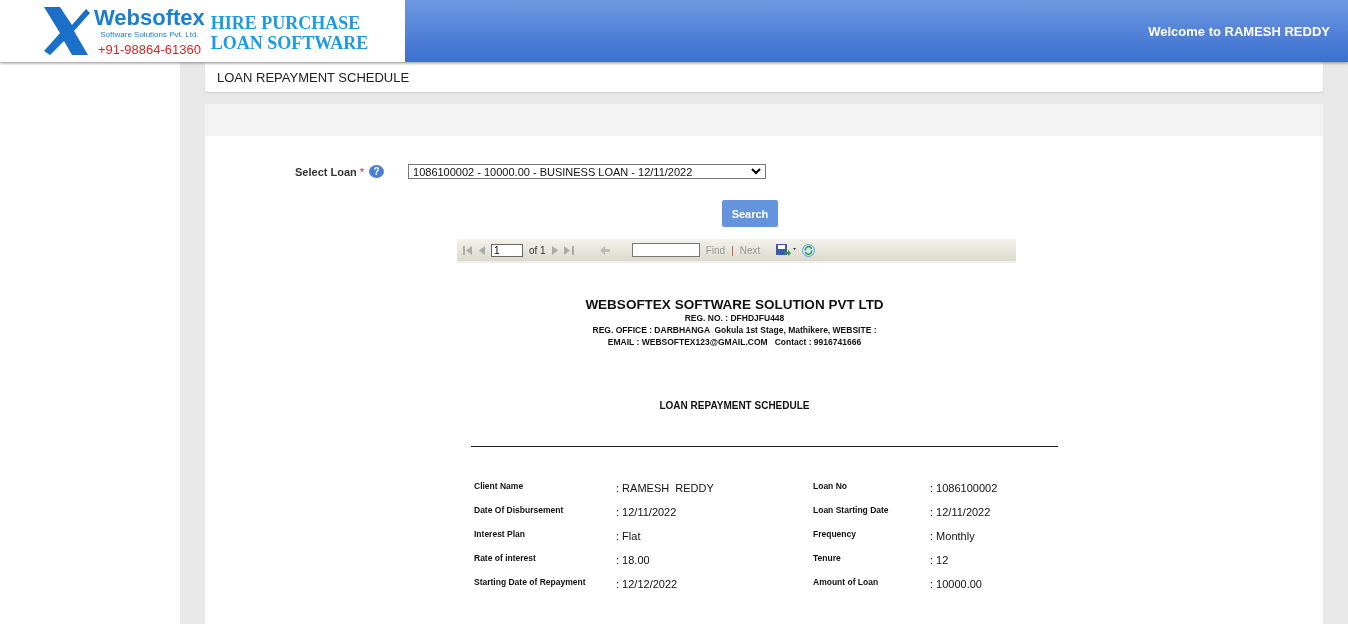  What do you see at coordinates (851, 510) in the screenshot?
I see `detail-label: Loan Starting Date` at bounding box center [851, 510].